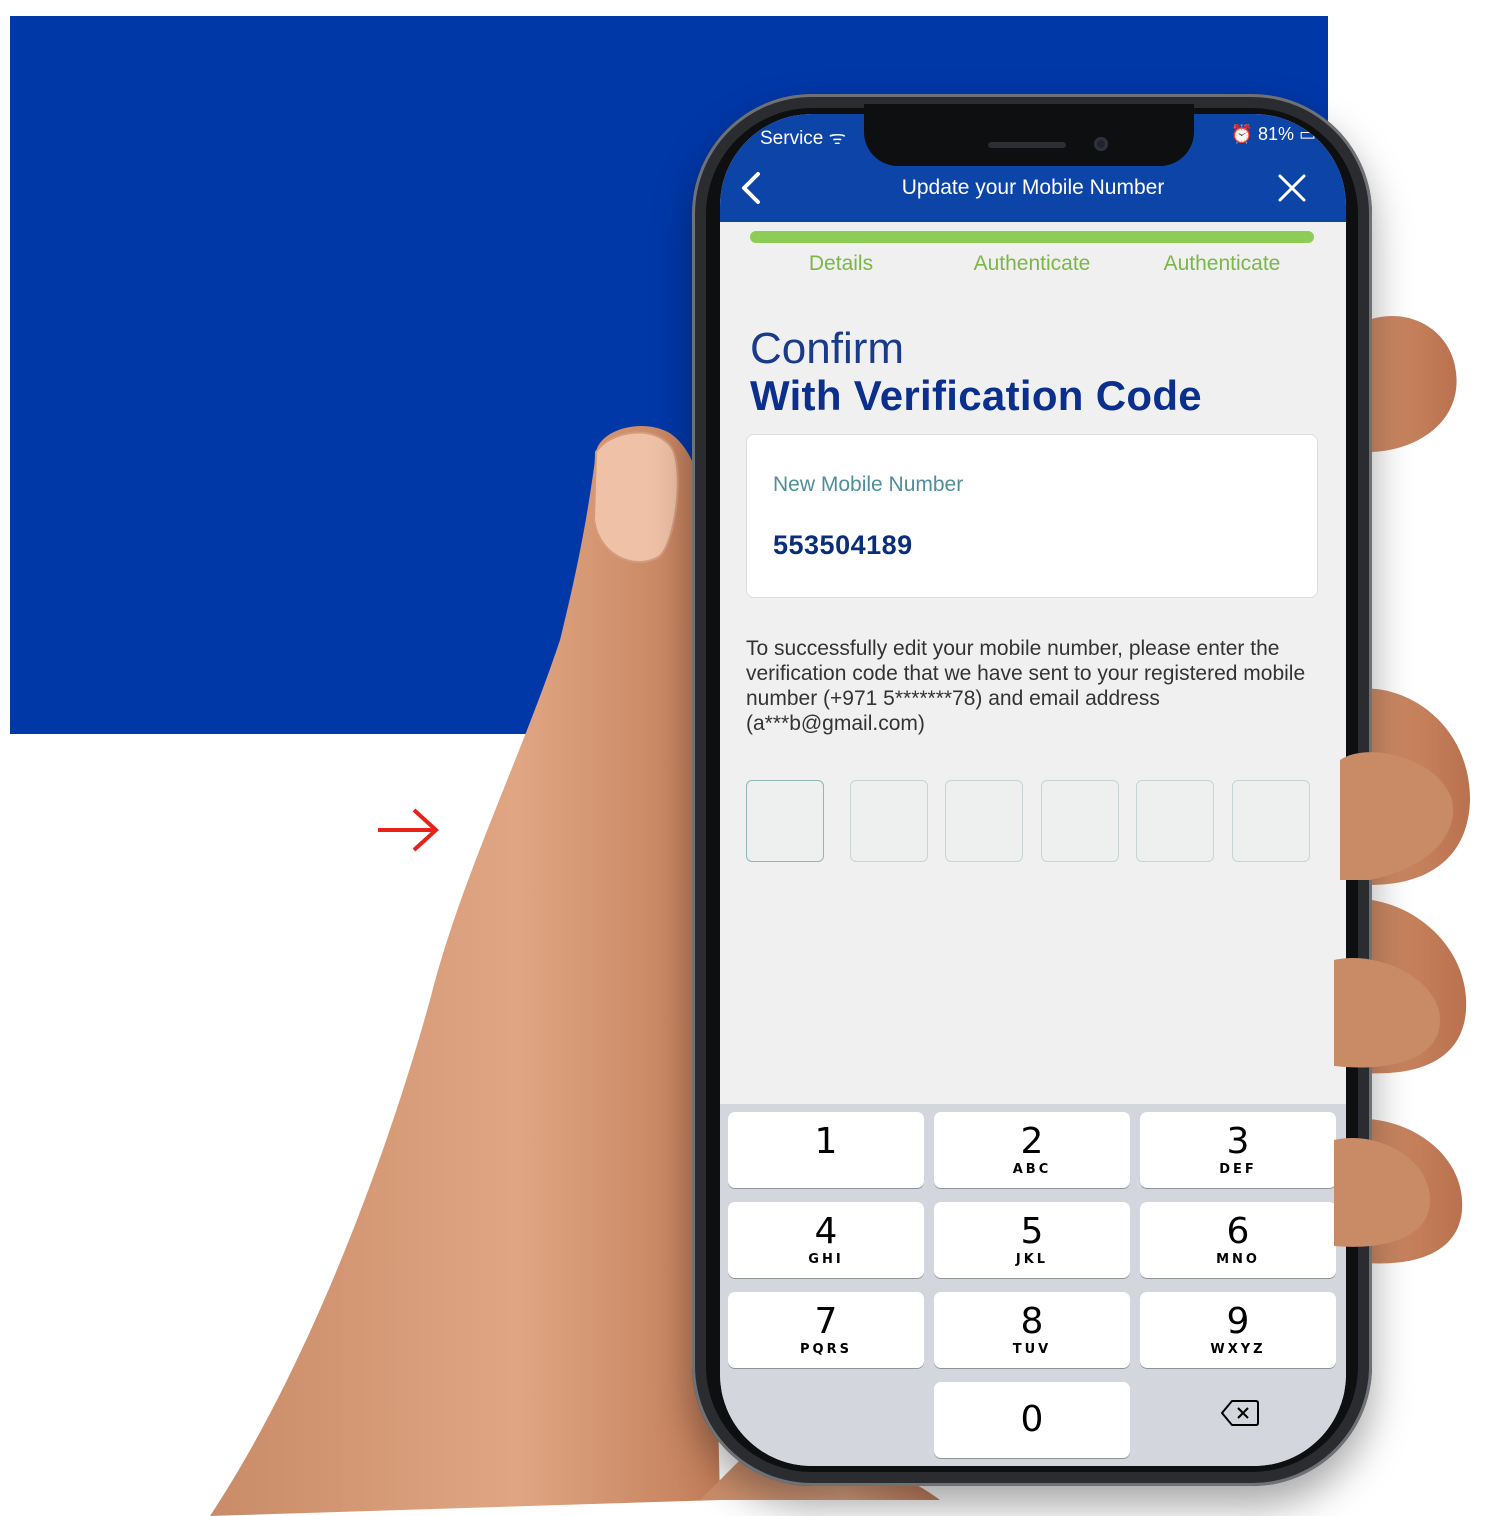 The width and height of the screenshot is (1499, 1516). What do you see at coordinates (1240, 1413) in the screenshot?
I see `backspace-icon` at bounding box center [1240, 1413].